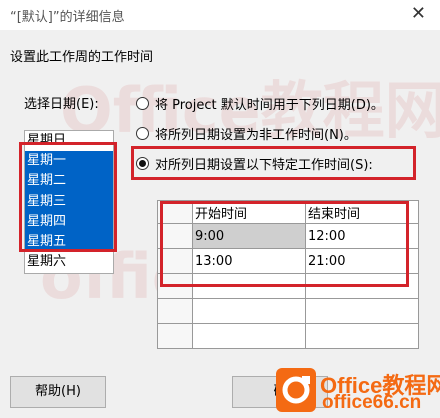 Image resolution: width=440 pixels, height=418 pixels. I want to click on day-list: 星期日 星期一 星期二 星期三 星期四 星期五 星期六, so click(69, 202).